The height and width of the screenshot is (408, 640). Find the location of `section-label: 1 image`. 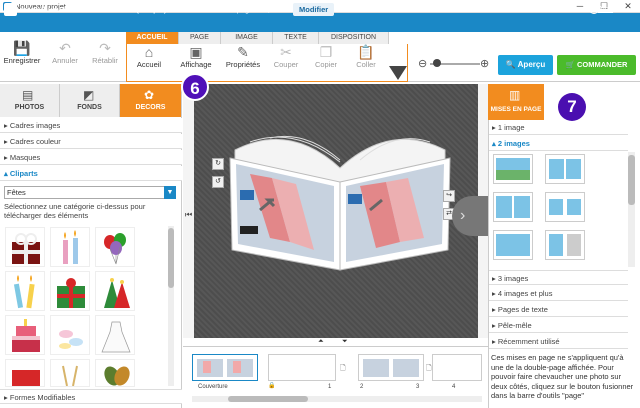

section-label: 1 image is located at coordinates (511, 127).